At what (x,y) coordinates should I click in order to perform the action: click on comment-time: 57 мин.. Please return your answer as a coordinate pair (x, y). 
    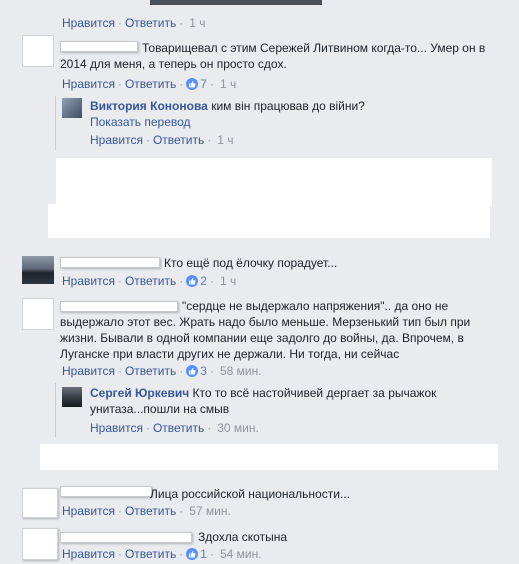
    Looking at the image, I should click on (210, 511).